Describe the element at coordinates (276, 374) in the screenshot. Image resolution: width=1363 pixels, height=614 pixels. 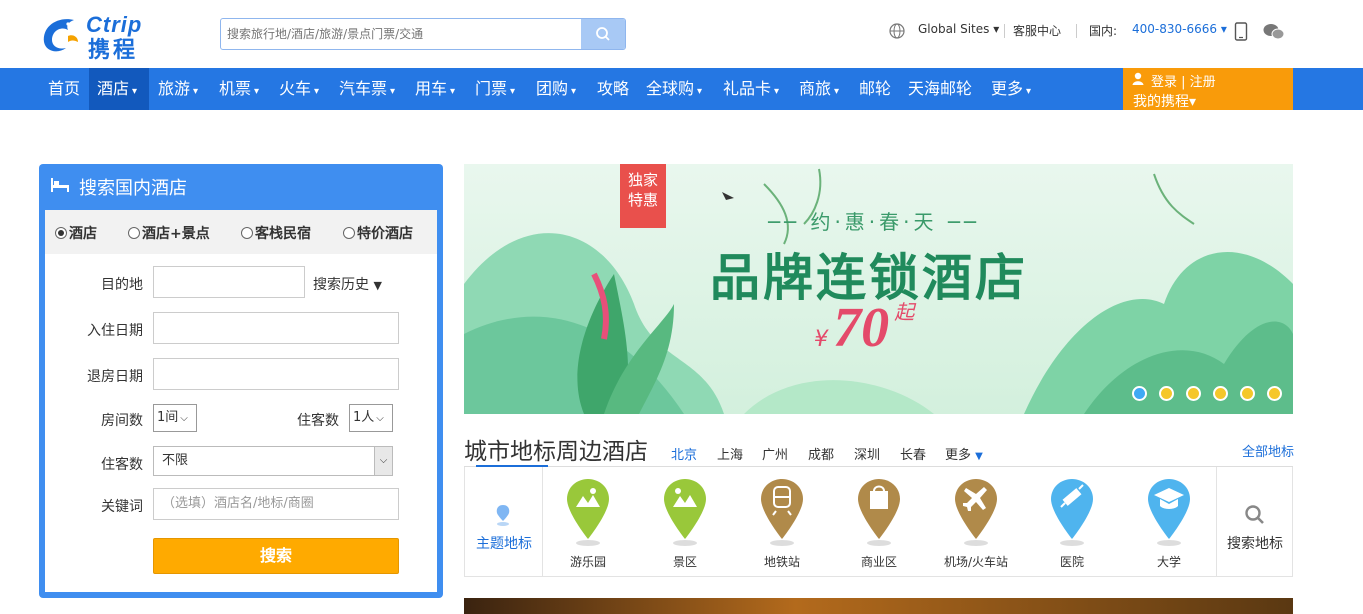
I see `checkout-input` at that location.